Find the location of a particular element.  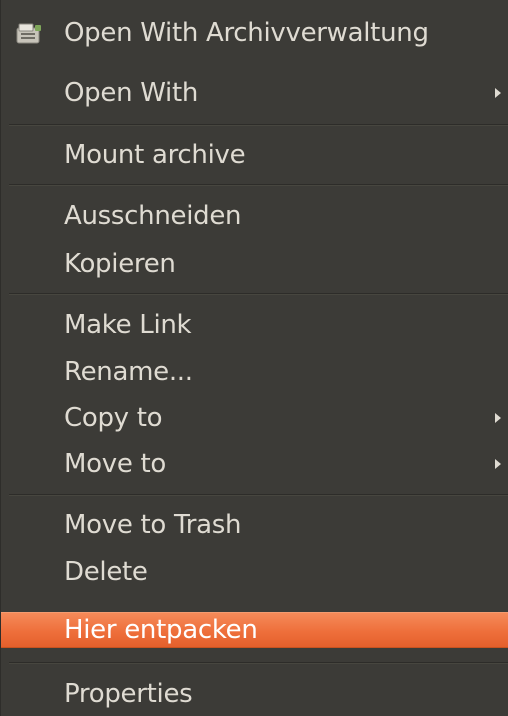

menu-item-label: Move to is located at coordinates (115, 464).